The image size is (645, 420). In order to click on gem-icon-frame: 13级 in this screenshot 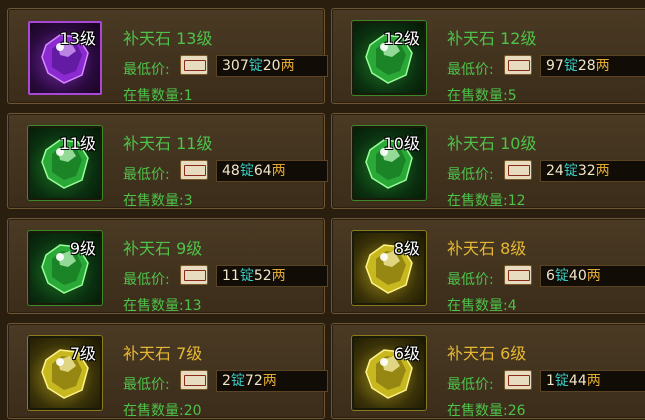, I will do `click(65, 58)`.